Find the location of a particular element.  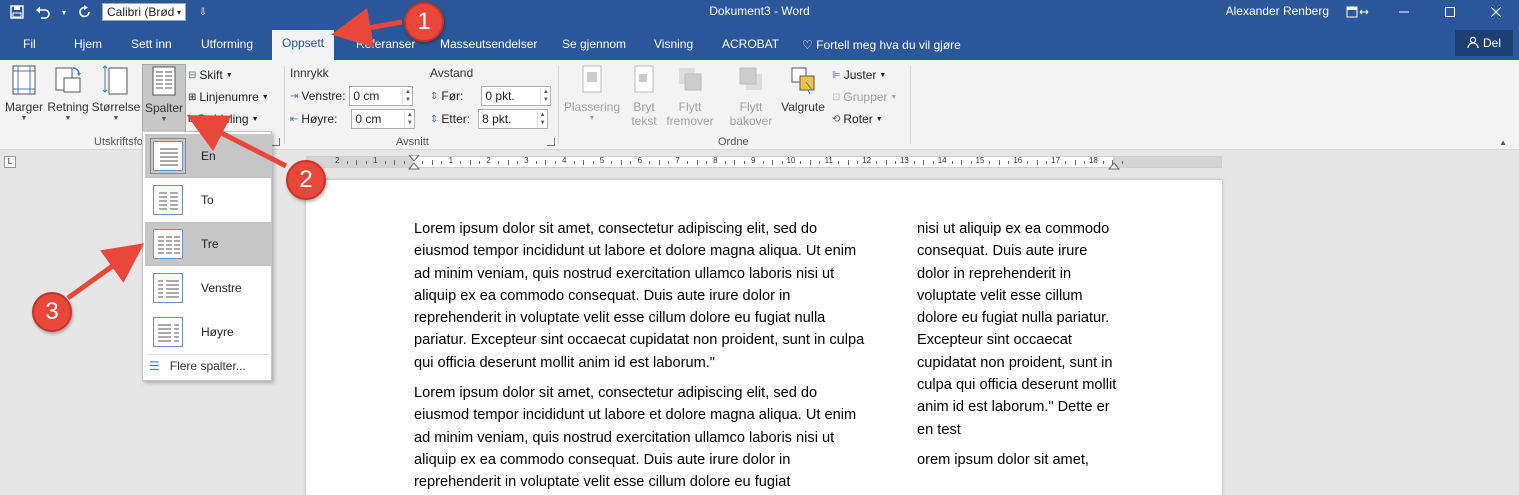

hyphenation-icon: b is located at coordinates (191, 119).